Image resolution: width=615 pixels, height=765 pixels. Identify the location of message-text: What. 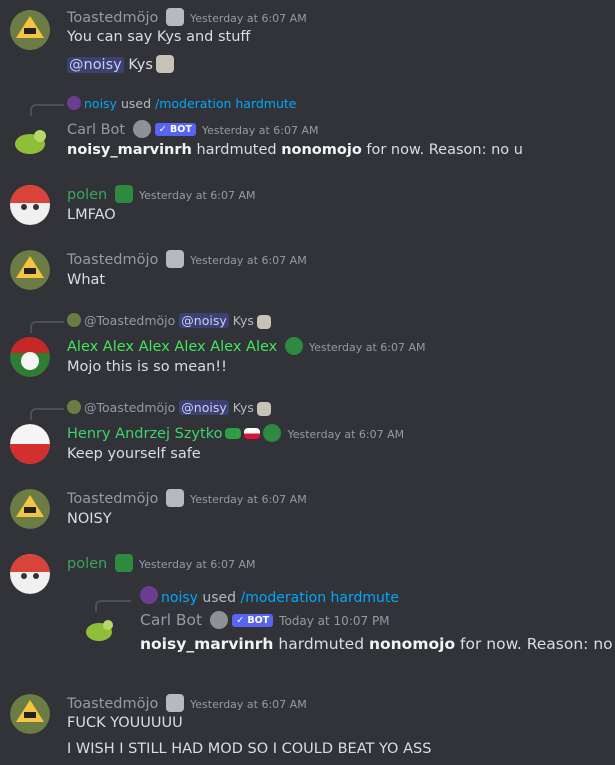
(86, 280).